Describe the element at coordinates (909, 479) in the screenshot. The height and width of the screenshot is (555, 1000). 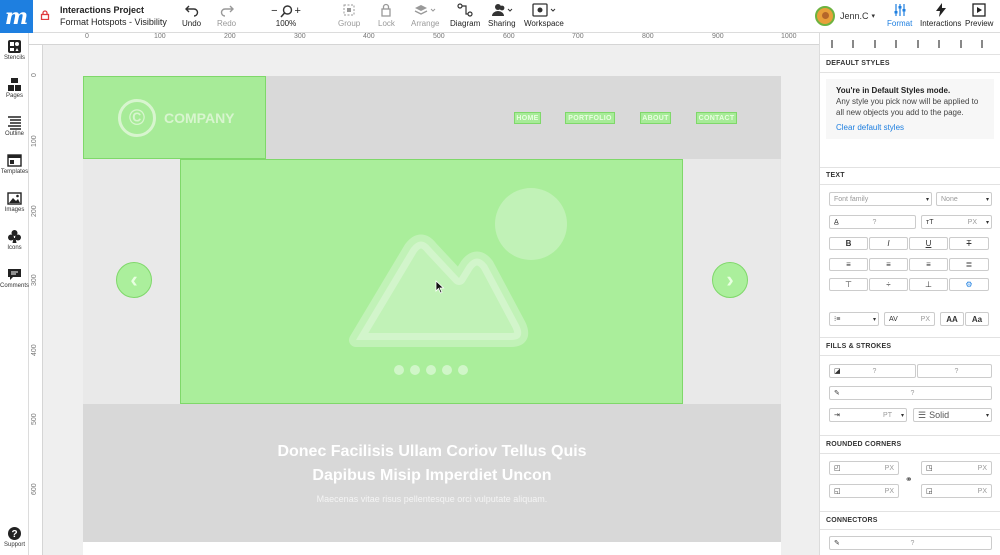
I see `link-icon: ⚭` at that location.